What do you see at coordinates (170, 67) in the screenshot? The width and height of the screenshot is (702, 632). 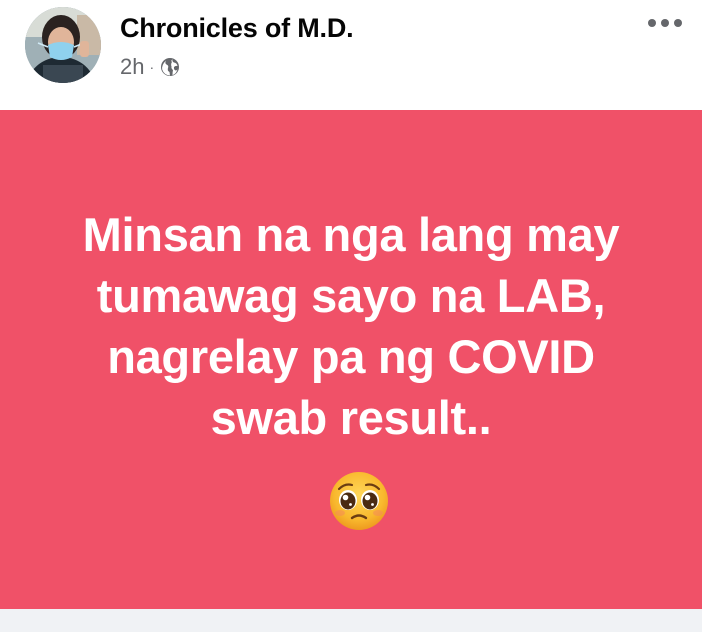 I see `globe-icon` at bounding box center [170, 67].